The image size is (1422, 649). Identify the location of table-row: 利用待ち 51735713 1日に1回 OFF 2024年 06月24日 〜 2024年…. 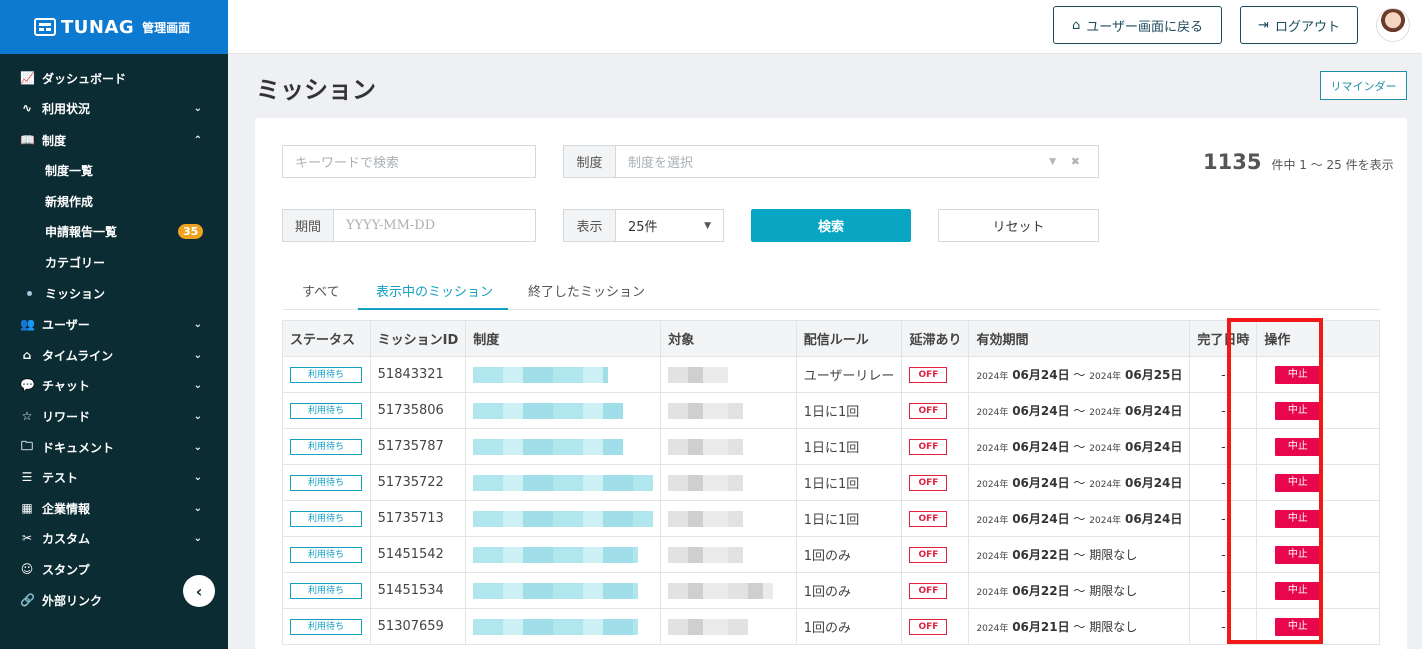
(831, 518).